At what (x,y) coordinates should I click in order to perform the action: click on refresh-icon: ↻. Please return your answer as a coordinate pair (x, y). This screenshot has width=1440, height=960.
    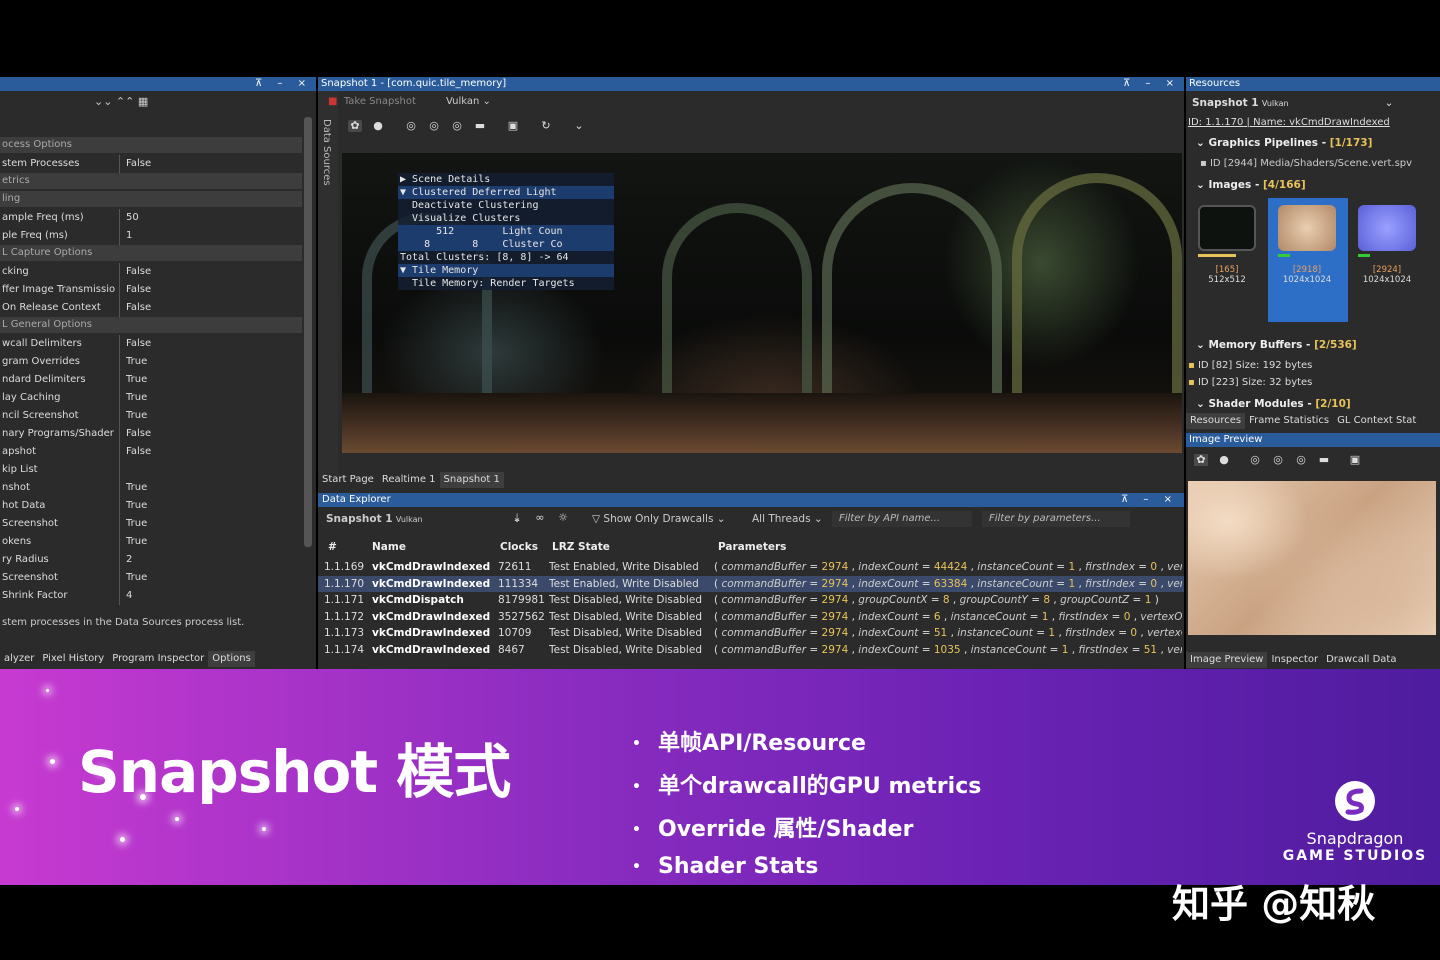
    Looking at the image, I should click on (546, 126).